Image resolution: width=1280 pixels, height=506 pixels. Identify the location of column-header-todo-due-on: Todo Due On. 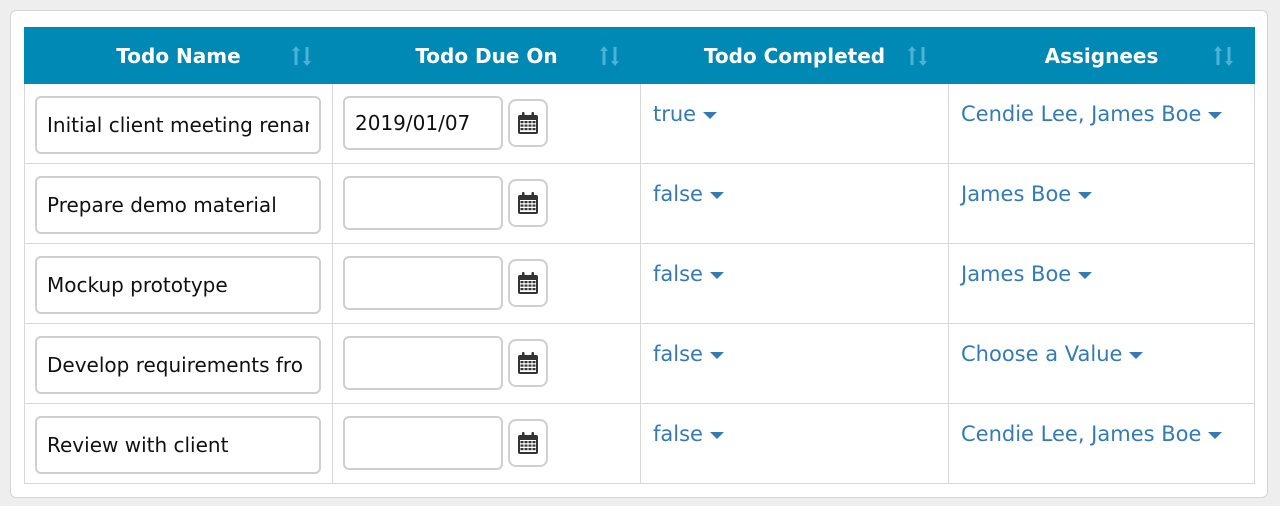
(486, 55).